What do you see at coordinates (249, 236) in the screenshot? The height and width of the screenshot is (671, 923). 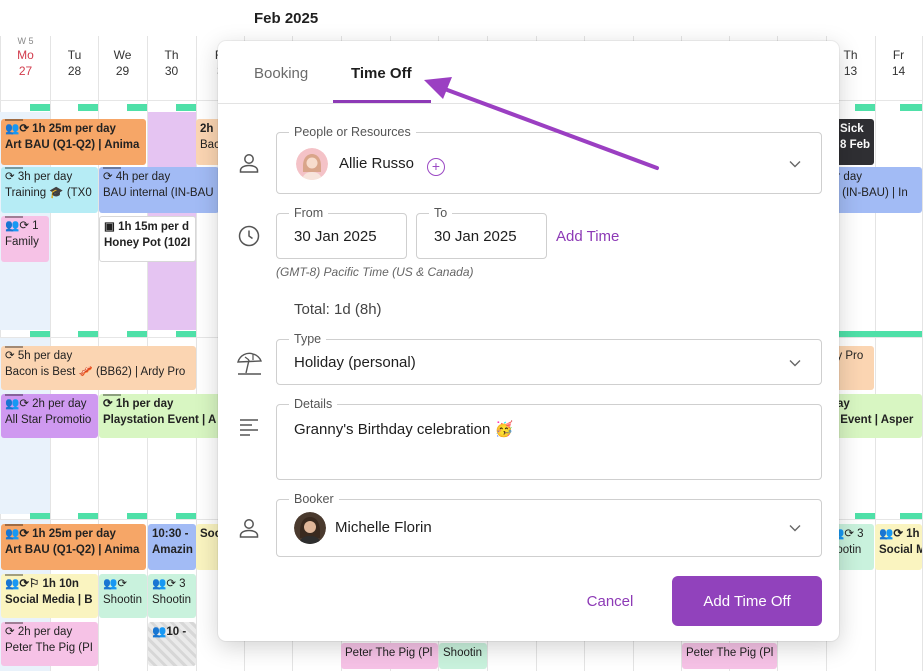 I see `clock-icon` at bounding box center [249, 236].